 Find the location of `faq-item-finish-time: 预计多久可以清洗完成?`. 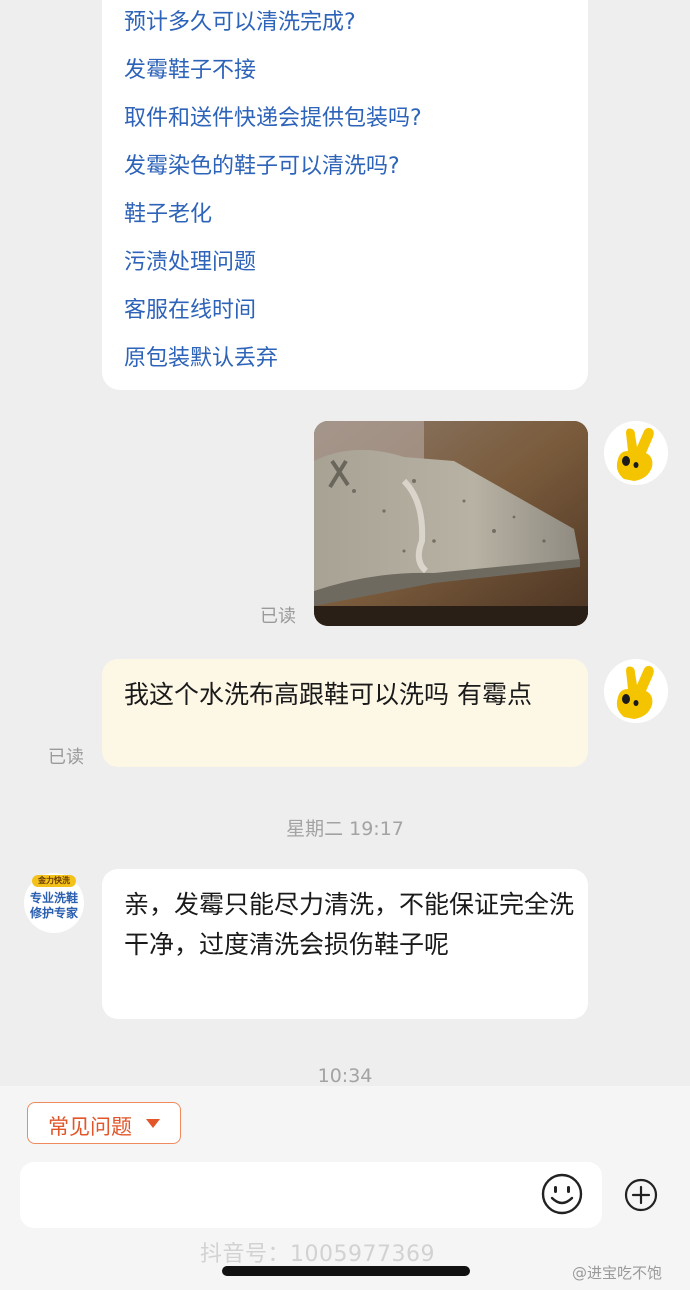

faq-item-finish-time: 预计多久可以清洗完成? is located at coordinates (240, 20).